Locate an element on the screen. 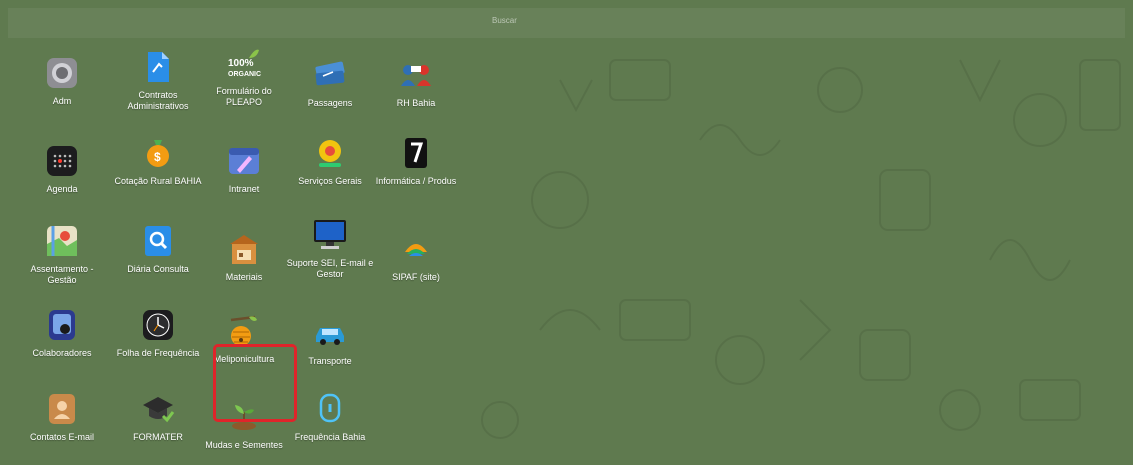  svg-text: ORGANIC is located at coordinates (244, 74).